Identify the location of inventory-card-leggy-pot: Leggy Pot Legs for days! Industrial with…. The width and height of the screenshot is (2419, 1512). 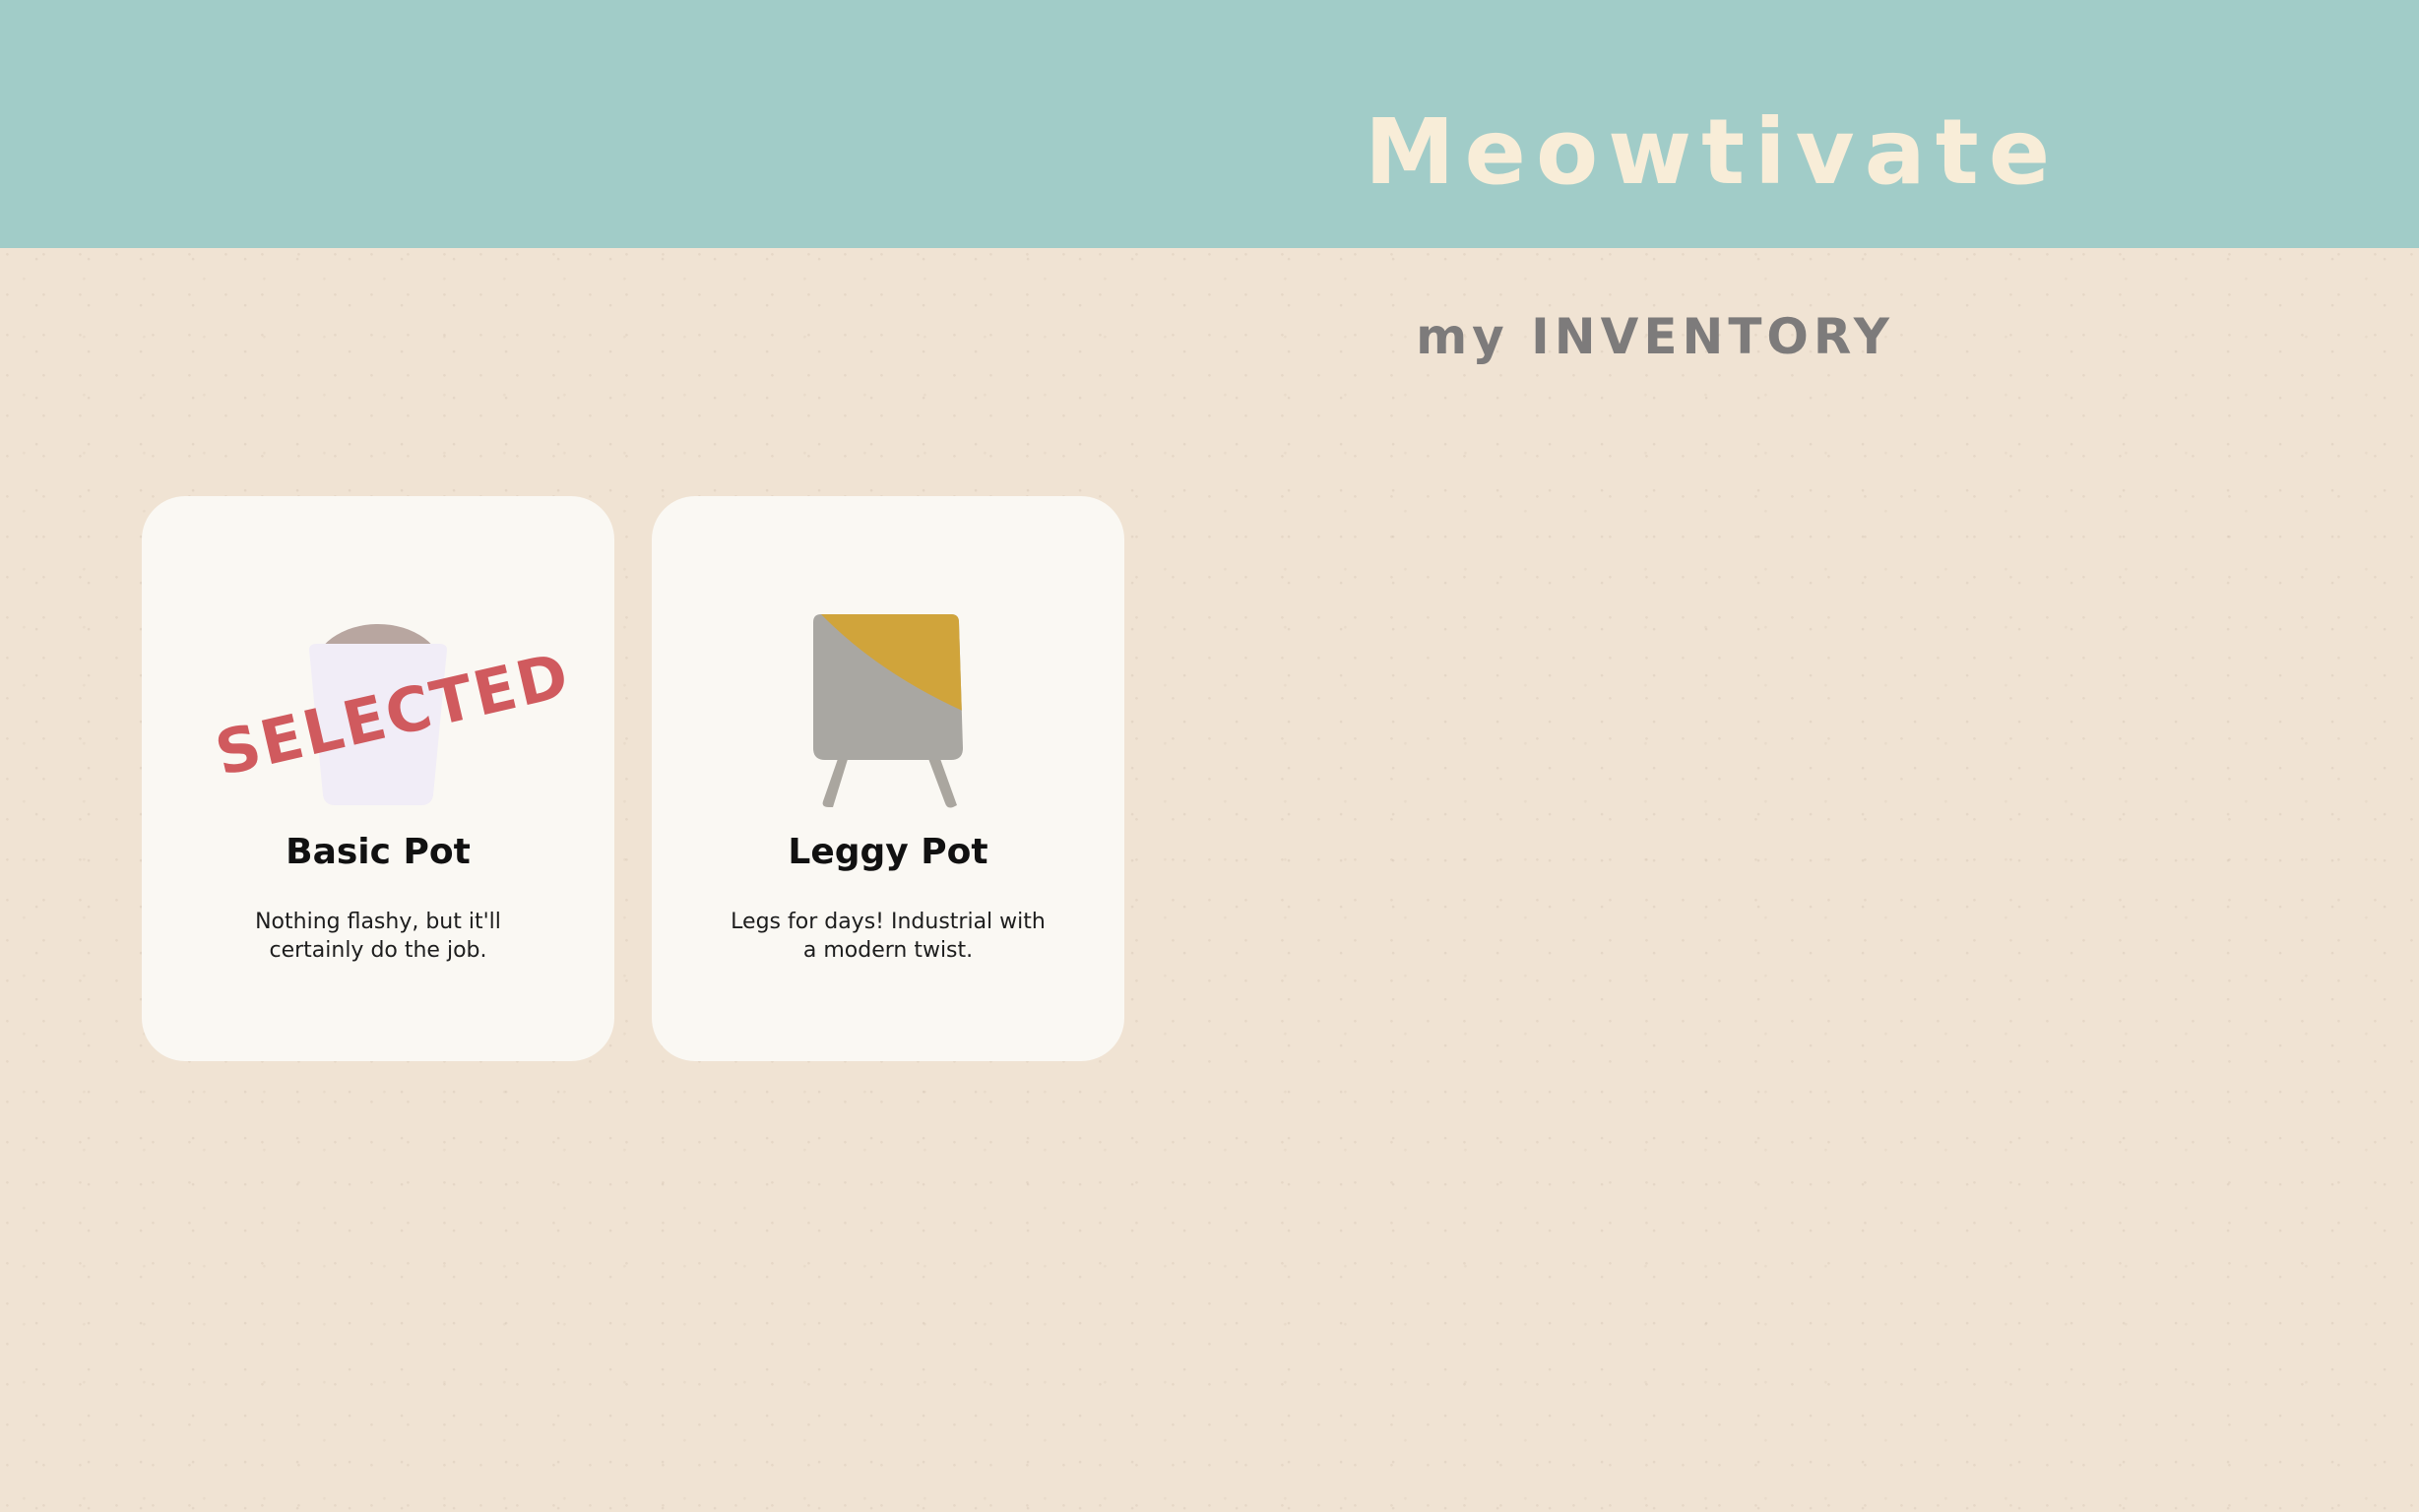
(888, 778).